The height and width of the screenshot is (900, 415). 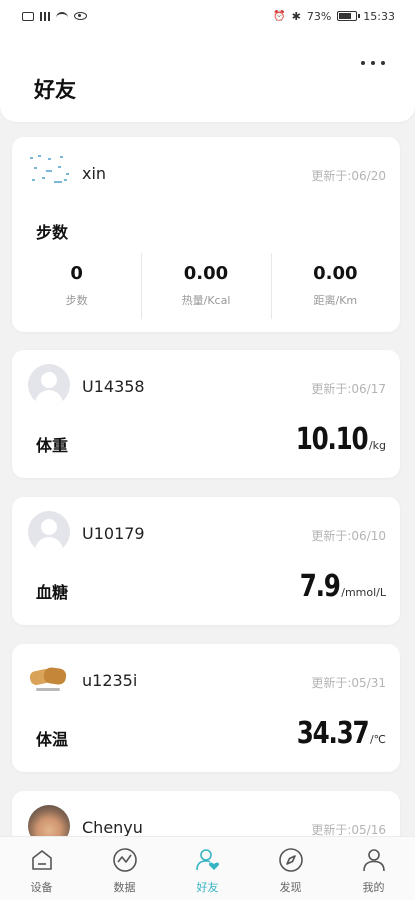 What do you see at coordinates (334, 16) in the screenshot?
I see `status-right: ⏰ ✱ 73% 15:33` at bounding box center [334, 16].